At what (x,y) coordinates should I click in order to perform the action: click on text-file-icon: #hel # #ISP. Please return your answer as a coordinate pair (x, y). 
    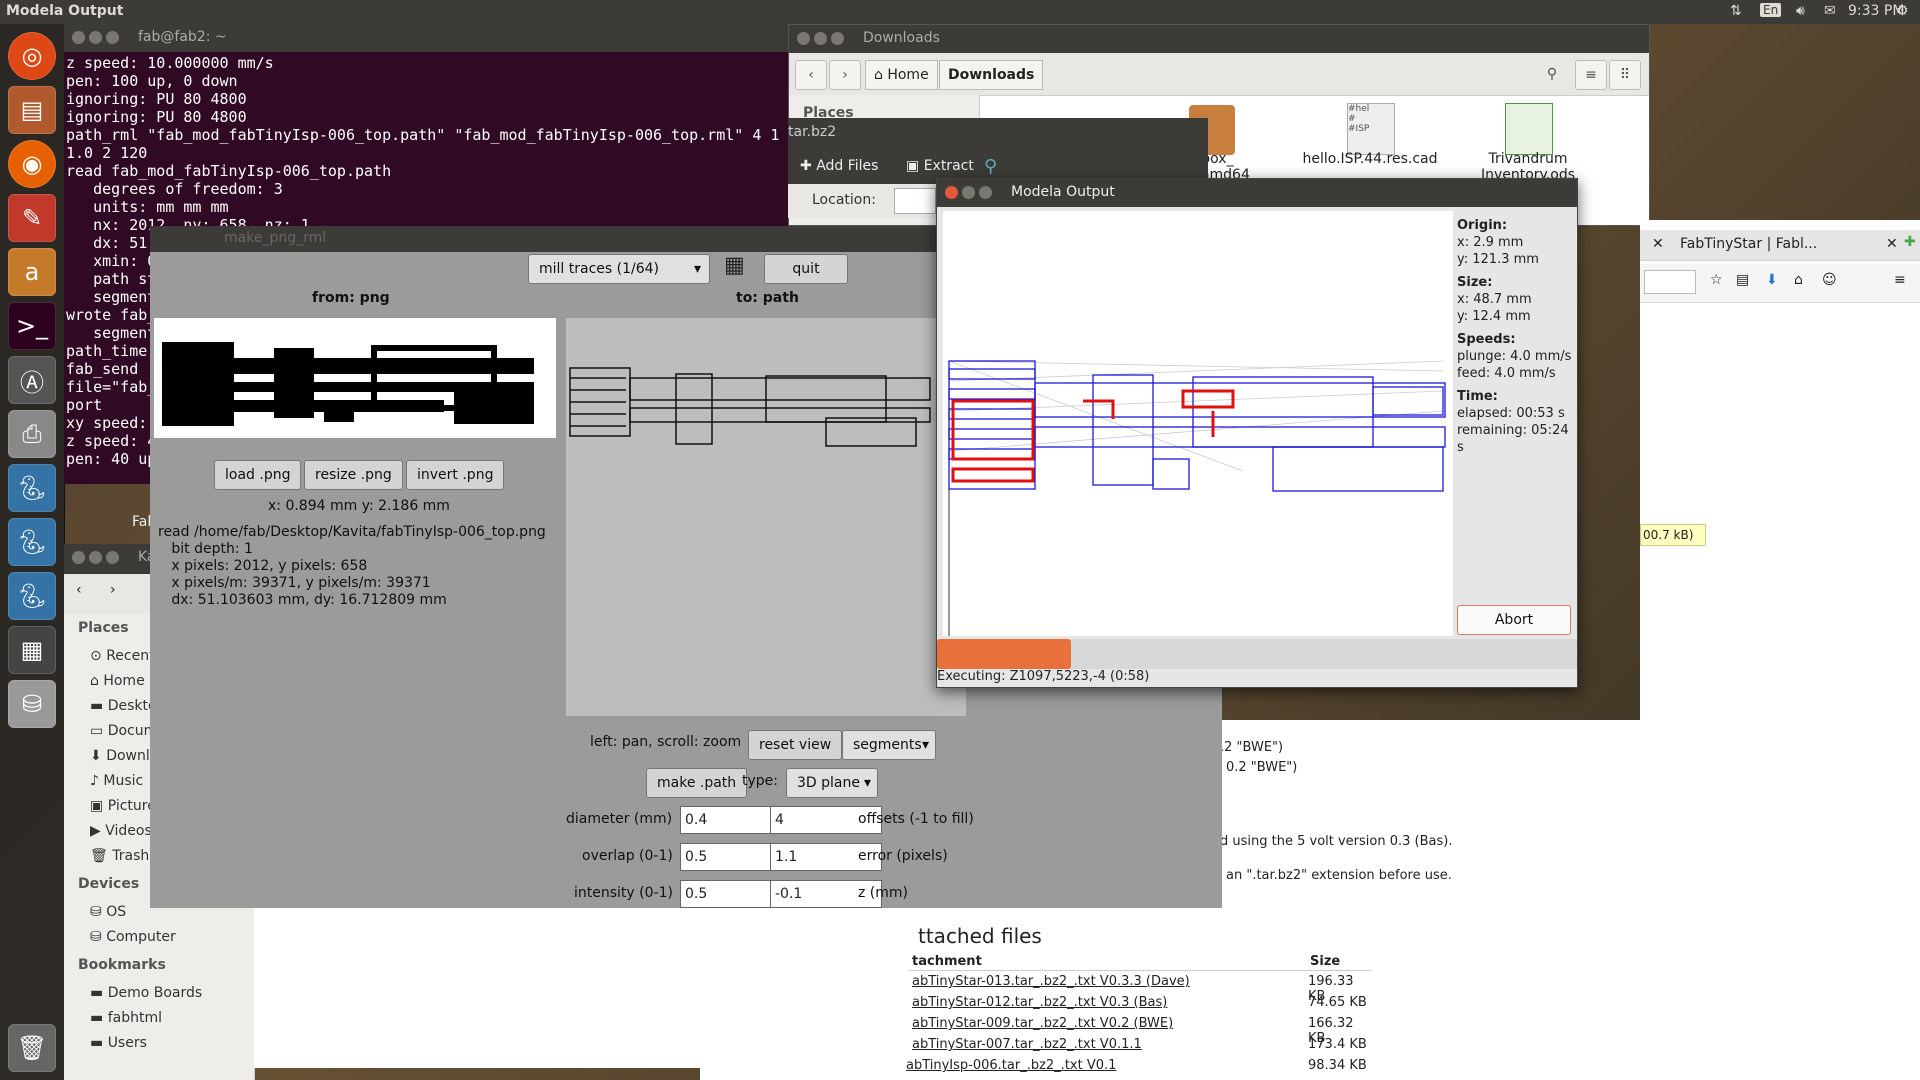
    Looking at the image, I should click on (1371, 129).